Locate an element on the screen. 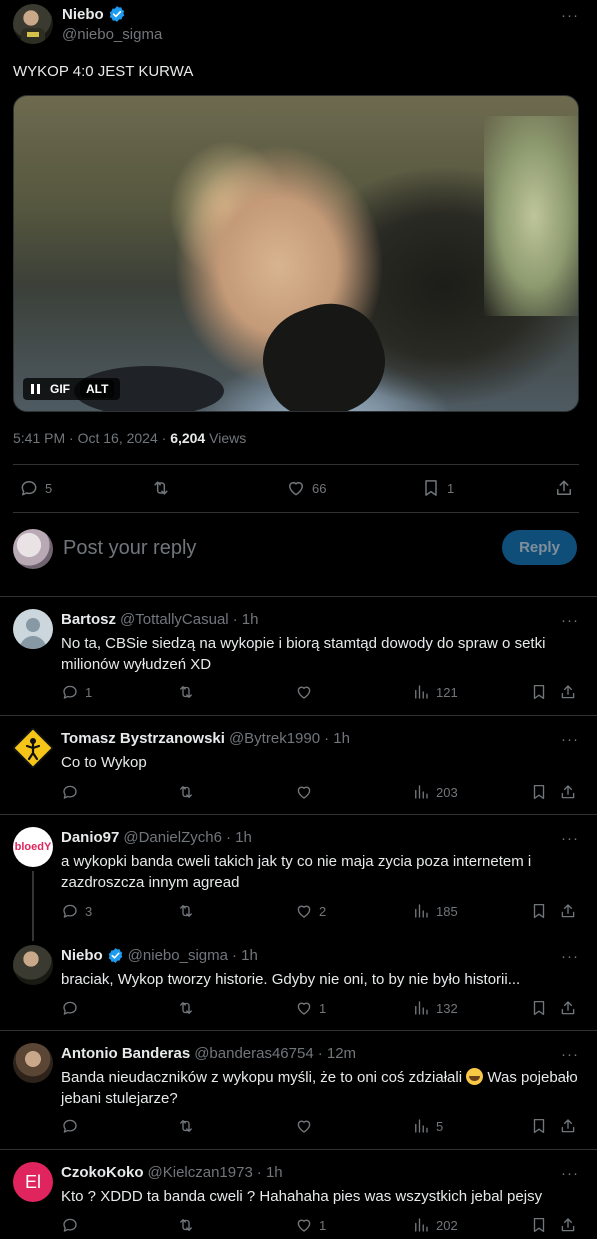 This screenshot has width=597, height=1239. repost-icon is located at coordinates (186, 1225).